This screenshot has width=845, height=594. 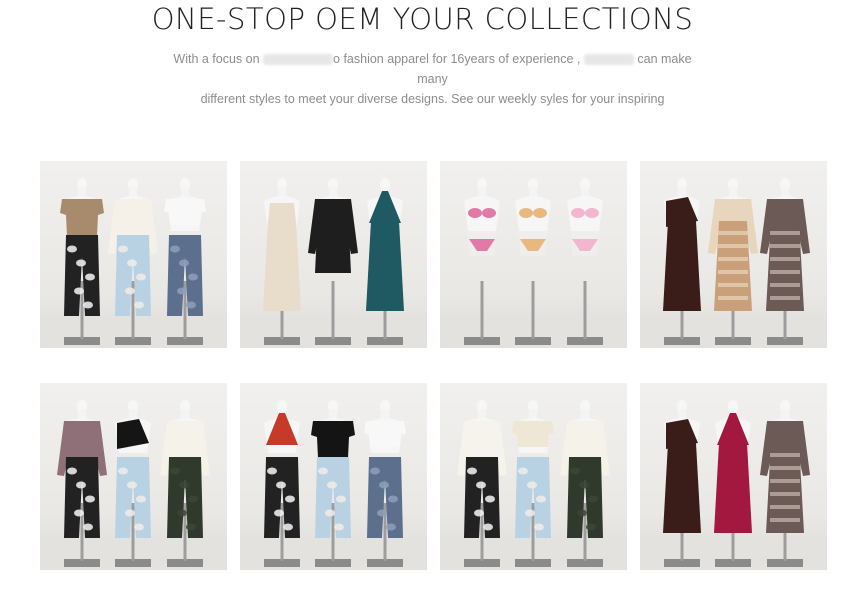 What do you see at coordinates (608, 60) in the screenshot?
I see `redacted-company-name` at bounding box center [608, 60].